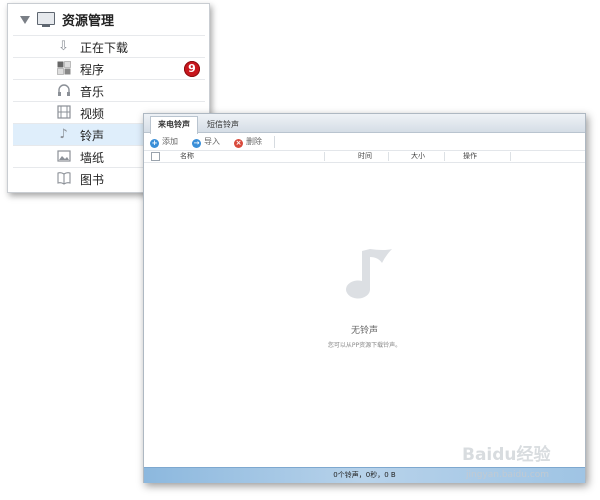 This screenshot has height=500, width=600. I want to click on delete-button: × 删除, so click(248, 142).